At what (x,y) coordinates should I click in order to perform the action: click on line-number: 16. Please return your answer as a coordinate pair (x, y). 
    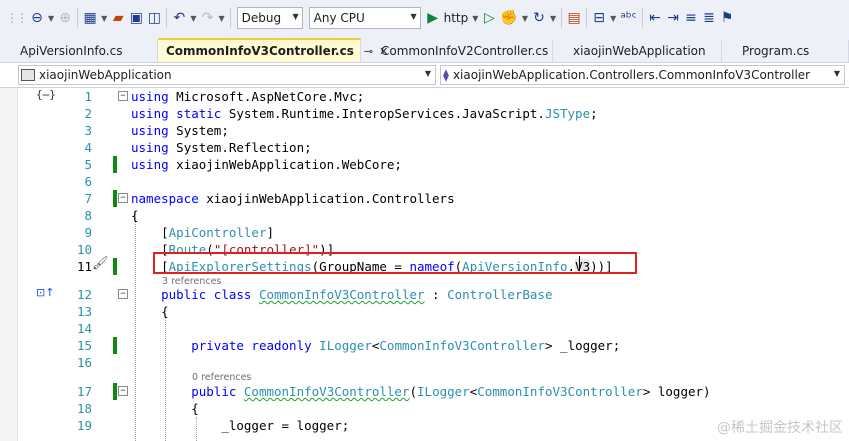
    Looking at the image, I should click on (84, 362).